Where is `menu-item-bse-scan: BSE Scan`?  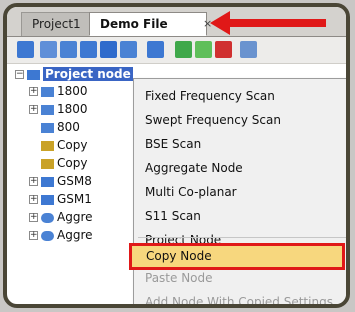 menu-item-bse-scan: BSE Scan is located at coordinates (240, 144).